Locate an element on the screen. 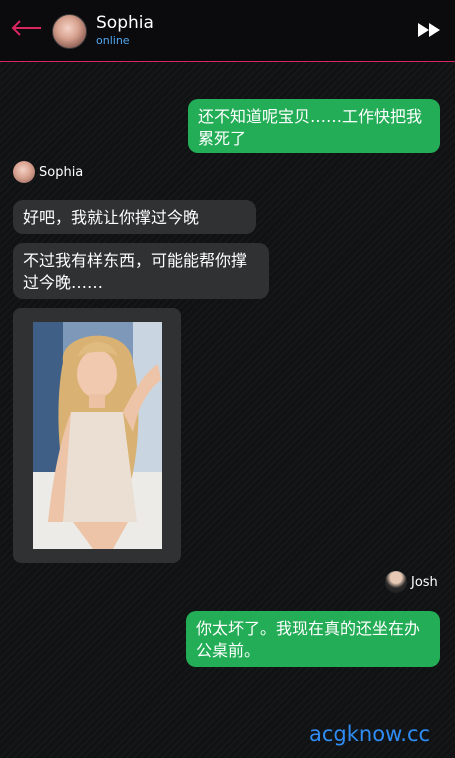 The height and width of the screenshot is (758, 455). fast-forward-icon is located at coordinates (430, 30).